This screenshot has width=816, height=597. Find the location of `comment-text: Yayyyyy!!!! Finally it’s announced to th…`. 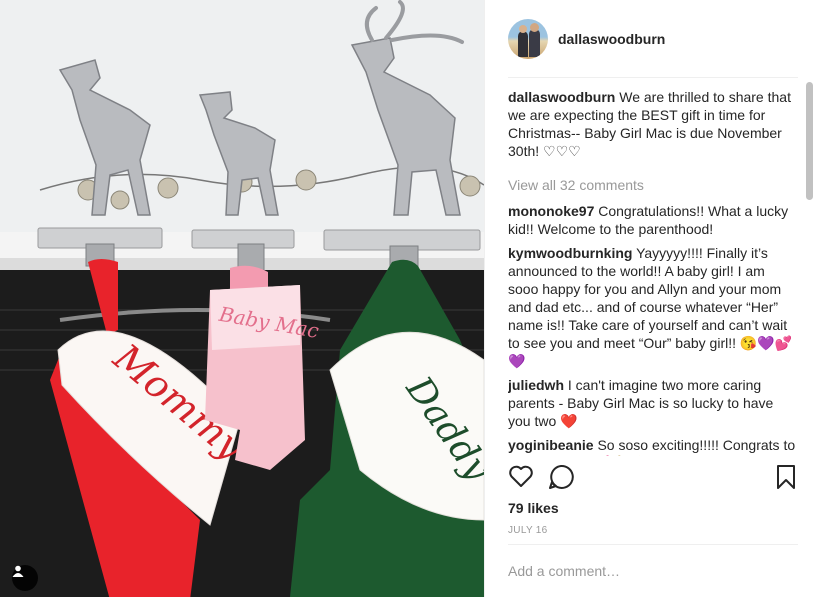

comment-text: Yayyyyy!!!! Finally it’s announced to th… is located at coordinates (650, 307).